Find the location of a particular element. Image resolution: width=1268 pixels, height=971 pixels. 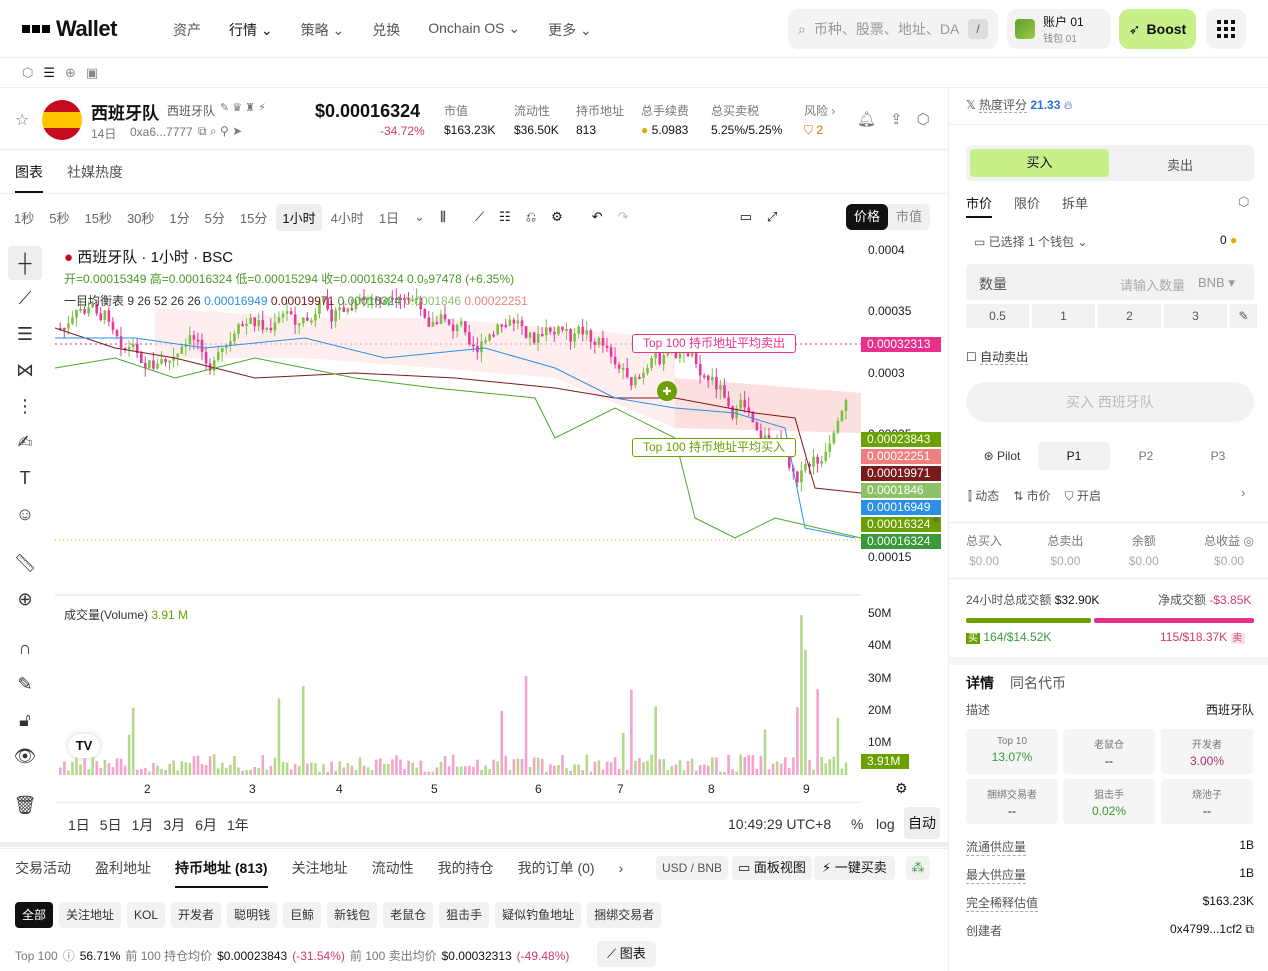

interval-1s: 1秒 is located at coordinates (24, 217).